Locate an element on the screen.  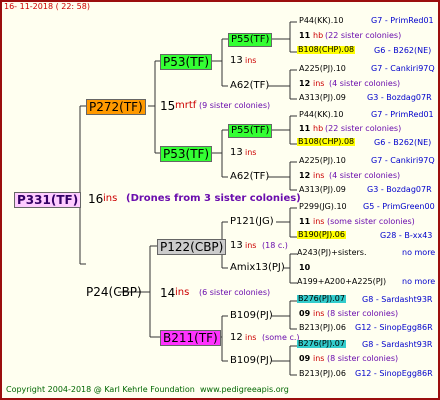
g1-ins-0: mrtf is located at coordinates (186, 105).